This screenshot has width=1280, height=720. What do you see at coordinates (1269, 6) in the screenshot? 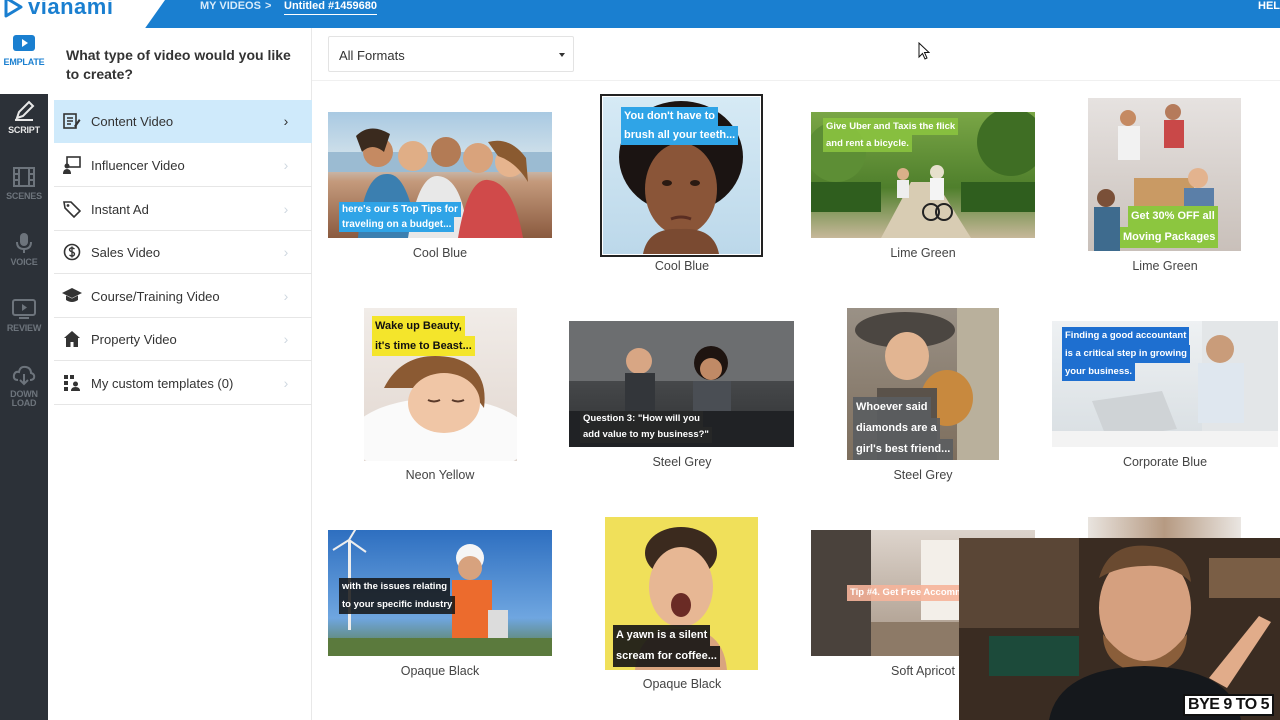
I see `help-link: HEL` at bounding box center [1269, 6].